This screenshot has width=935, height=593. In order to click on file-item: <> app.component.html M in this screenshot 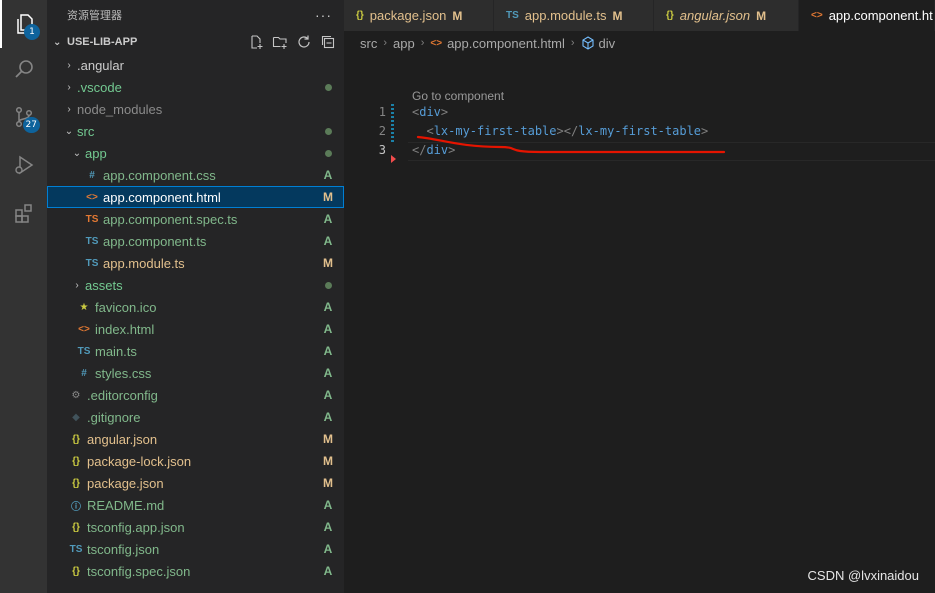, I will do `click(195, 197)`.